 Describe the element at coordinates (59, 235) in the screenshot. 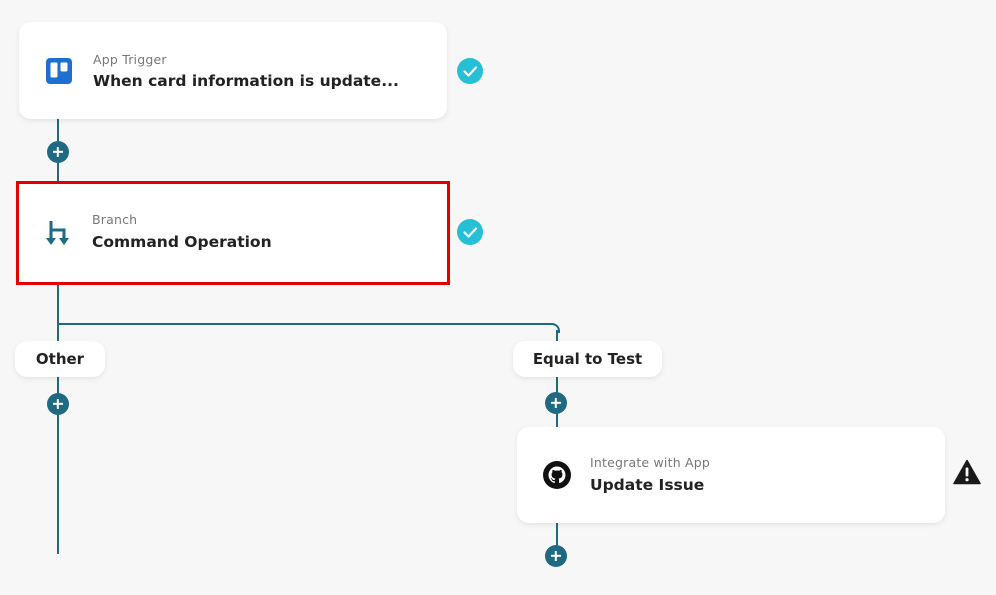

I see `branch-icon` at that location.